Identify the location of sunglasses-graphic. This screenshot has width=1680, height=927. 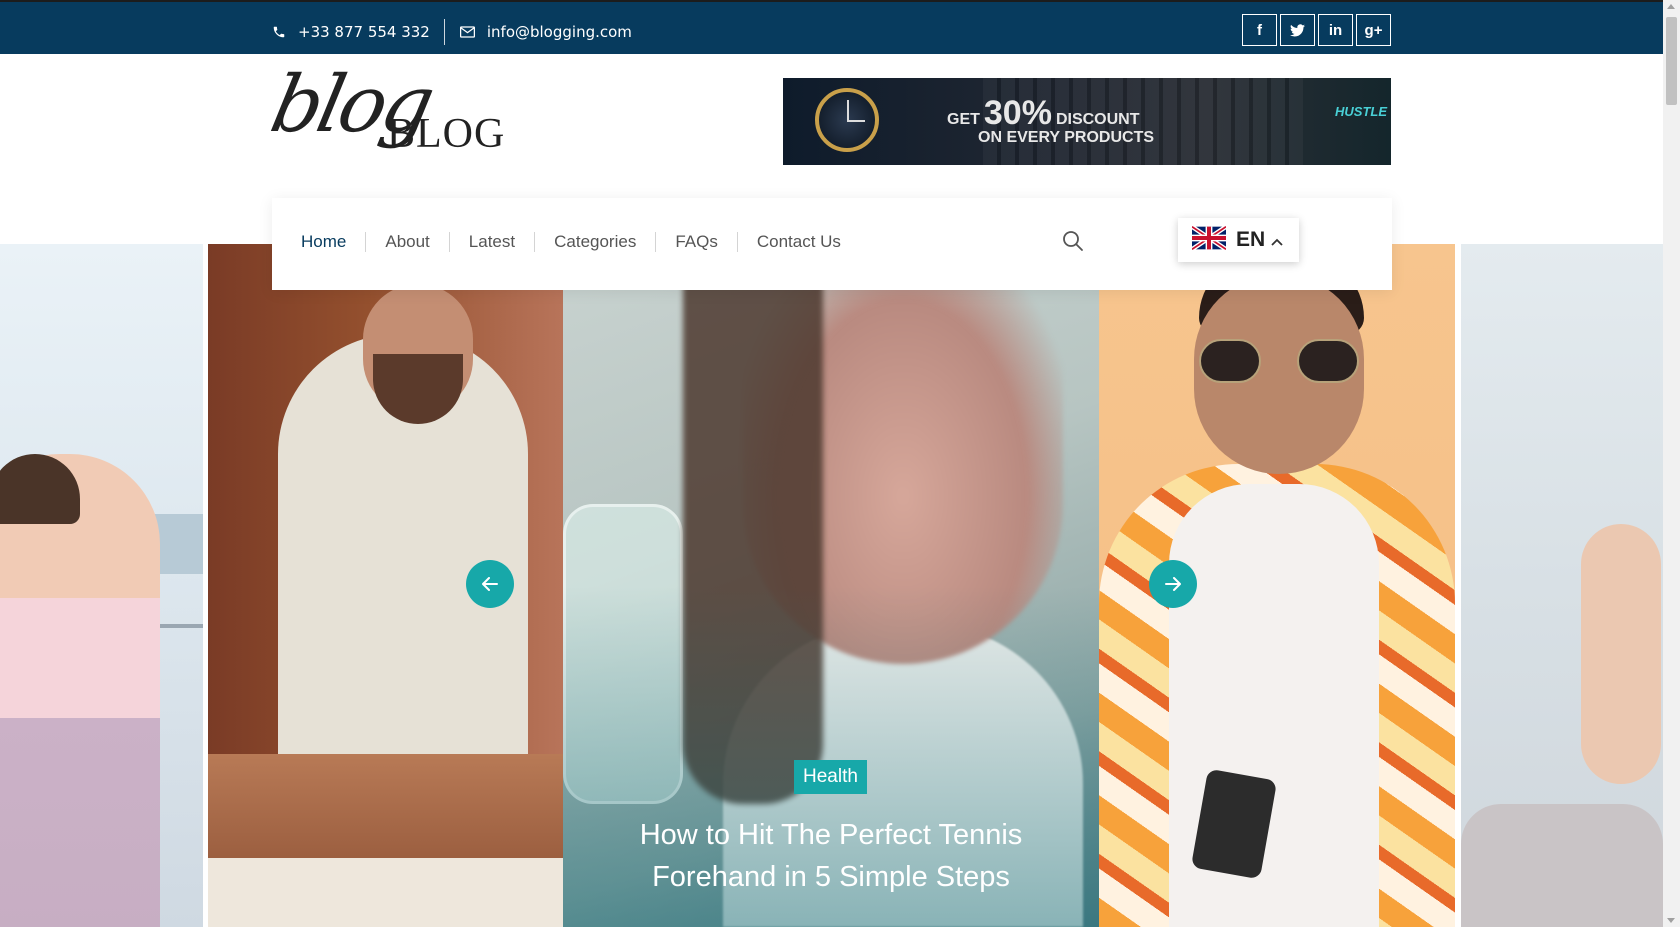
(1279, 361).